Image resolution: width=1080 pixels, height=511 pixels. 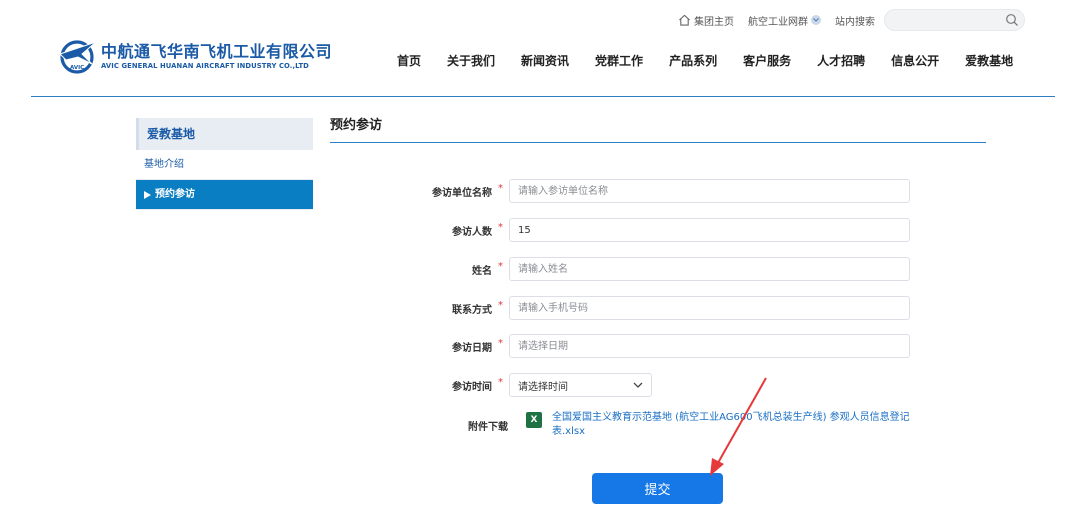 I want to click on nav-item-education-base: 爱教基地, so click(x=989, y=60).